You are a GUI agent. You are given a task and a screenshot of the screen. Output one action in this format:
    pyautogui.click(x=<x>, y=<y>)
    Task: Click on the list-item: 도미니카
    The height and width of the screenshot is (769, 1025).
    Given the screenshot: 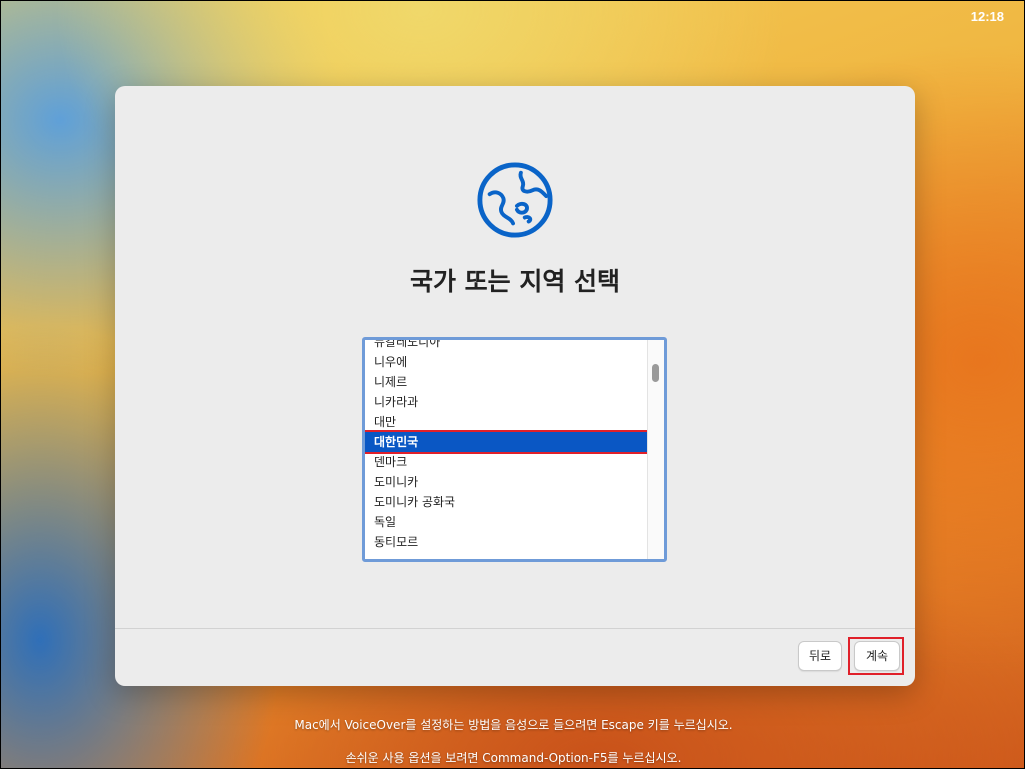 What is the action you would take?
    pyautogui.click(x=506, y=482)
    